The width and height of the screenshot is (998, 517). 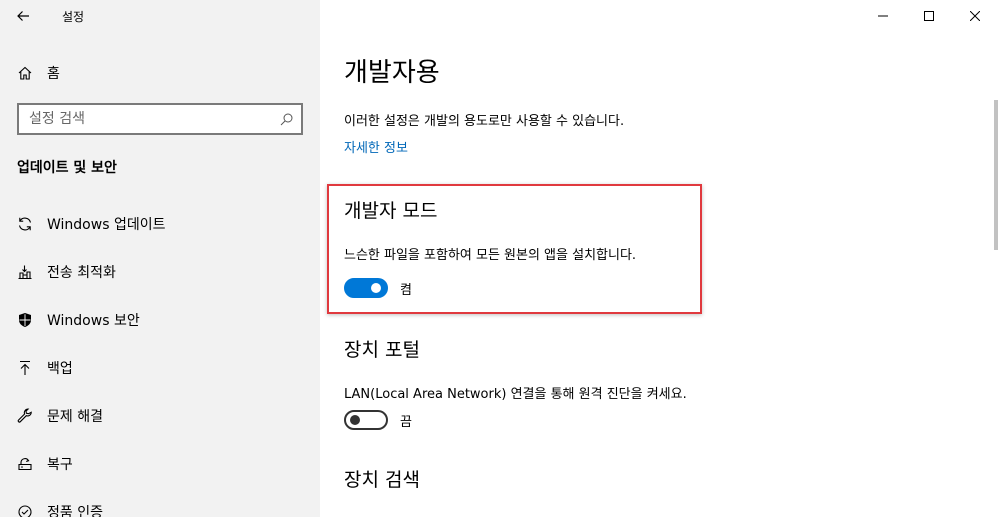 I want to click on sync-icon, so click(x=25, y=224).